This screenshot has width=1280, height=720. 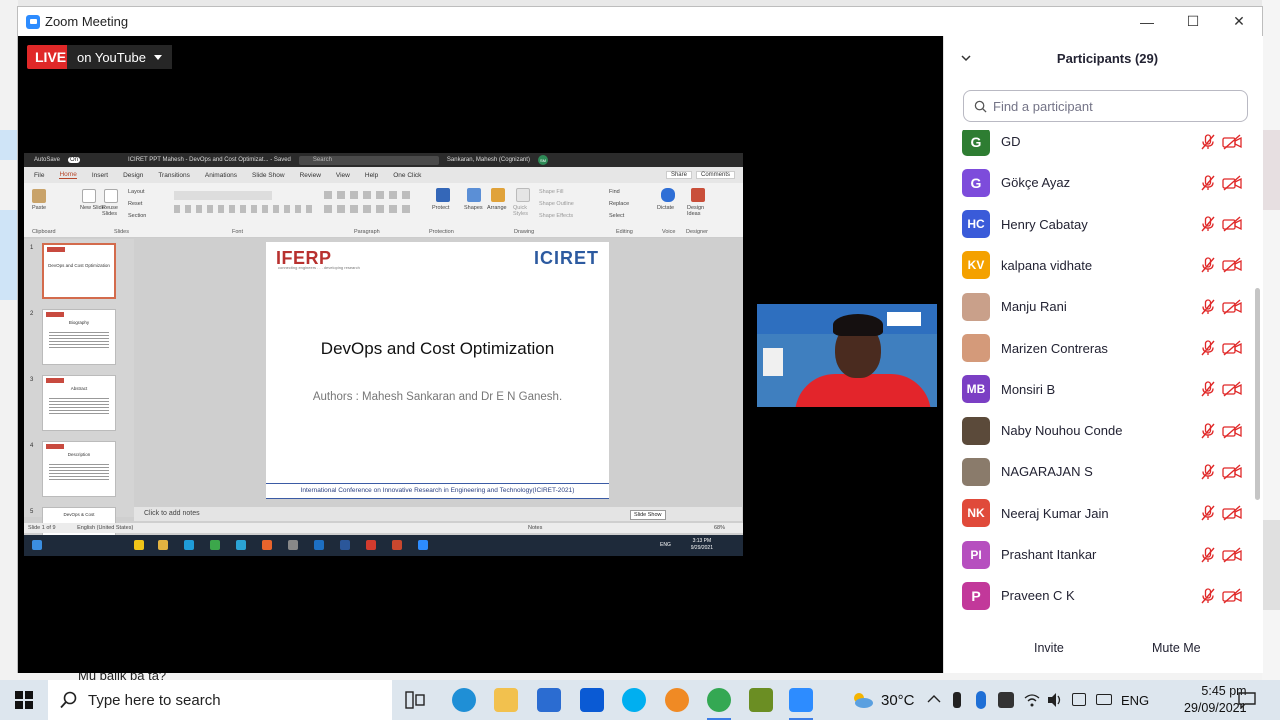 I want to click on file-explorer-icon, so click(x=506, y=700).